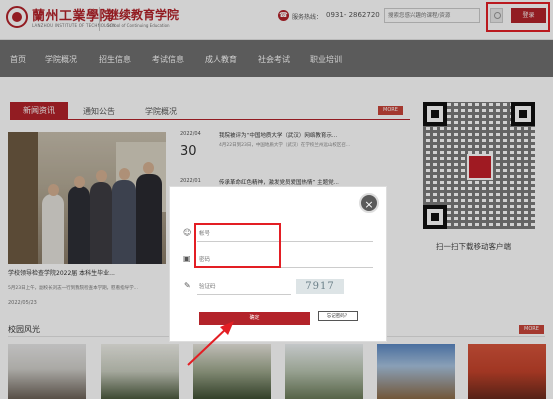  Describe the element at coordinates (187, 258) in the screenshot. I see `lock-icon: ▣` at that location.